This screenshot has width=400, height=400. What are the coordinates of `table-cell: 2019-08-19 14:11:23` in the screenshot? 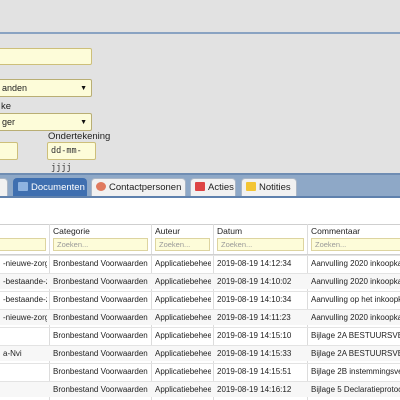 It's located at (254, 317).